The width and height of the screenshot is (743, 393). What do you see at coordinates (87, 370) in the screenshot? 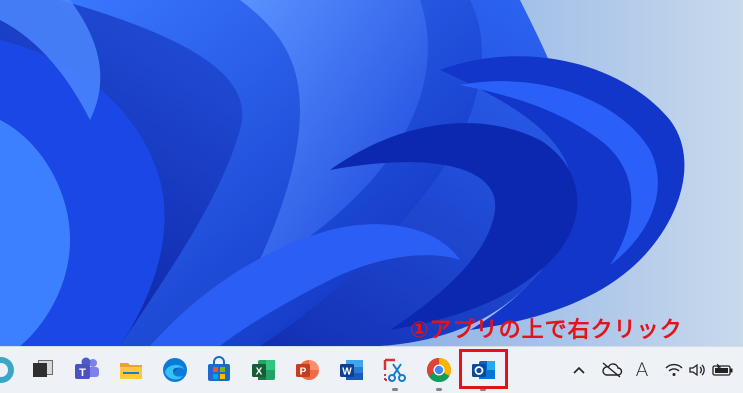
I see `teams-icon: T` at bounding box center [87, 370].